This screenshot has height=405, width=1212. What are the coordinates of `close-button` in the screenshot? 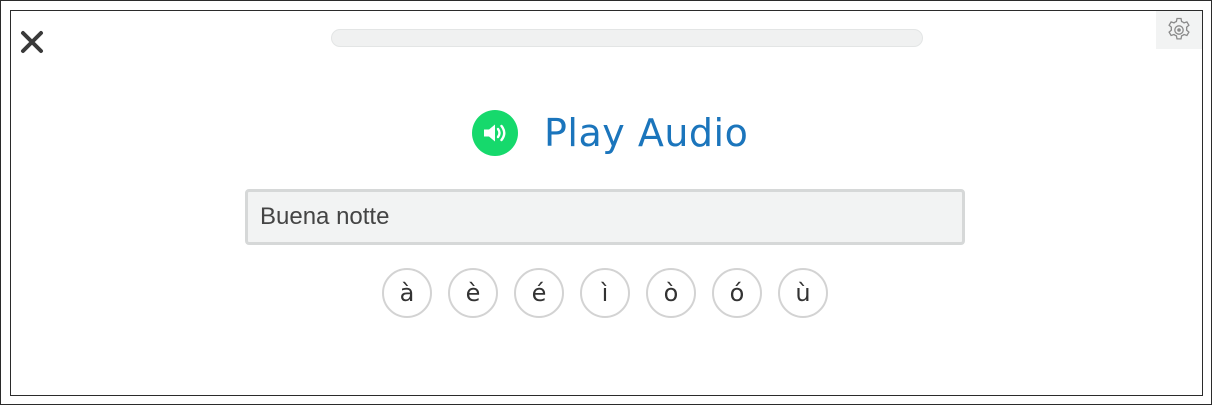 It's located at (32, 42).